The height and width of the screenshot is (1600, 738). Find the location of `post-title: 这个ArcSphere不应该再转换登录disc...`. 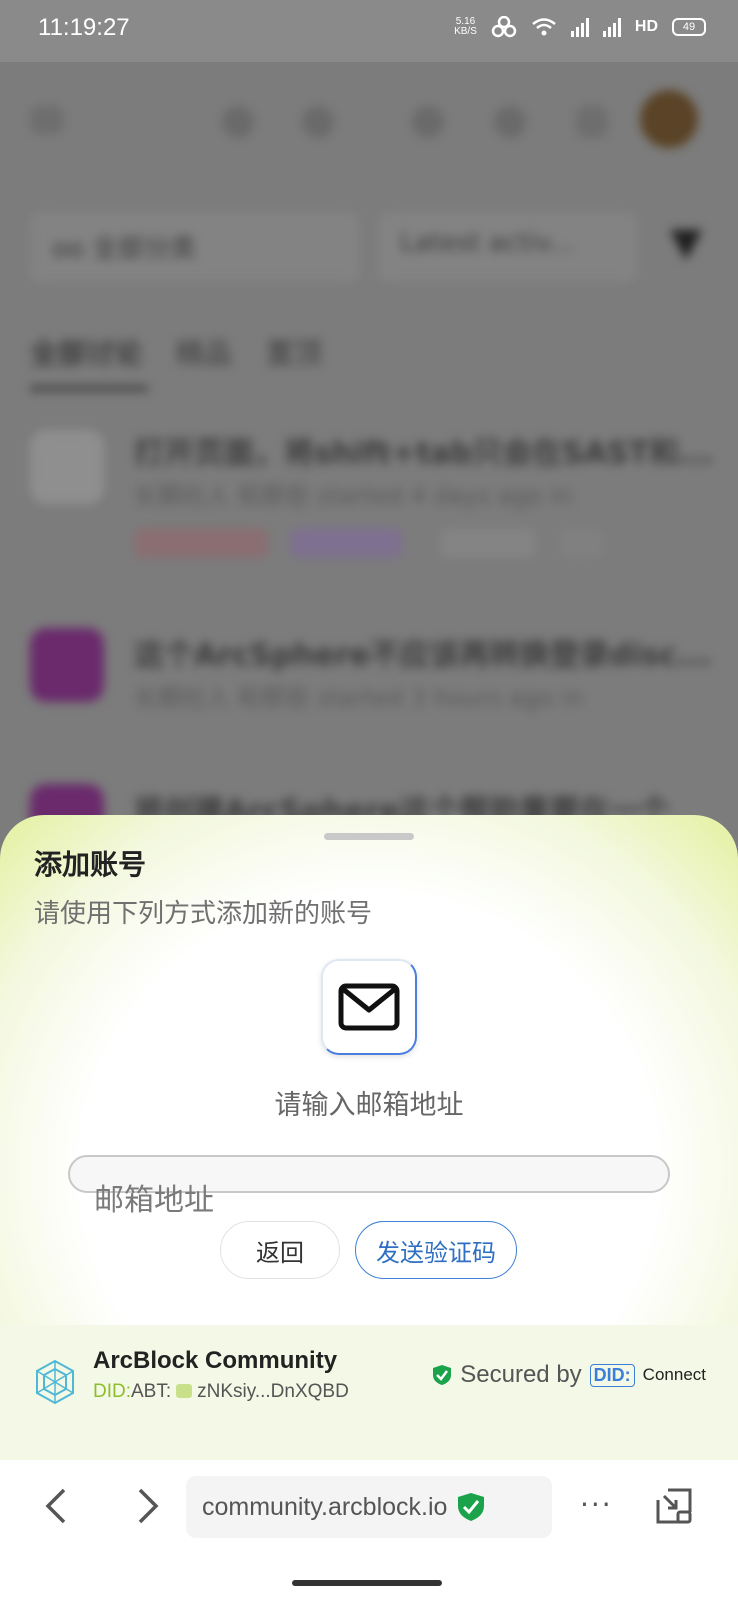

post-title: 这个ArcSphere不应该再转换登录disc... is located at coordinates (423, 655).